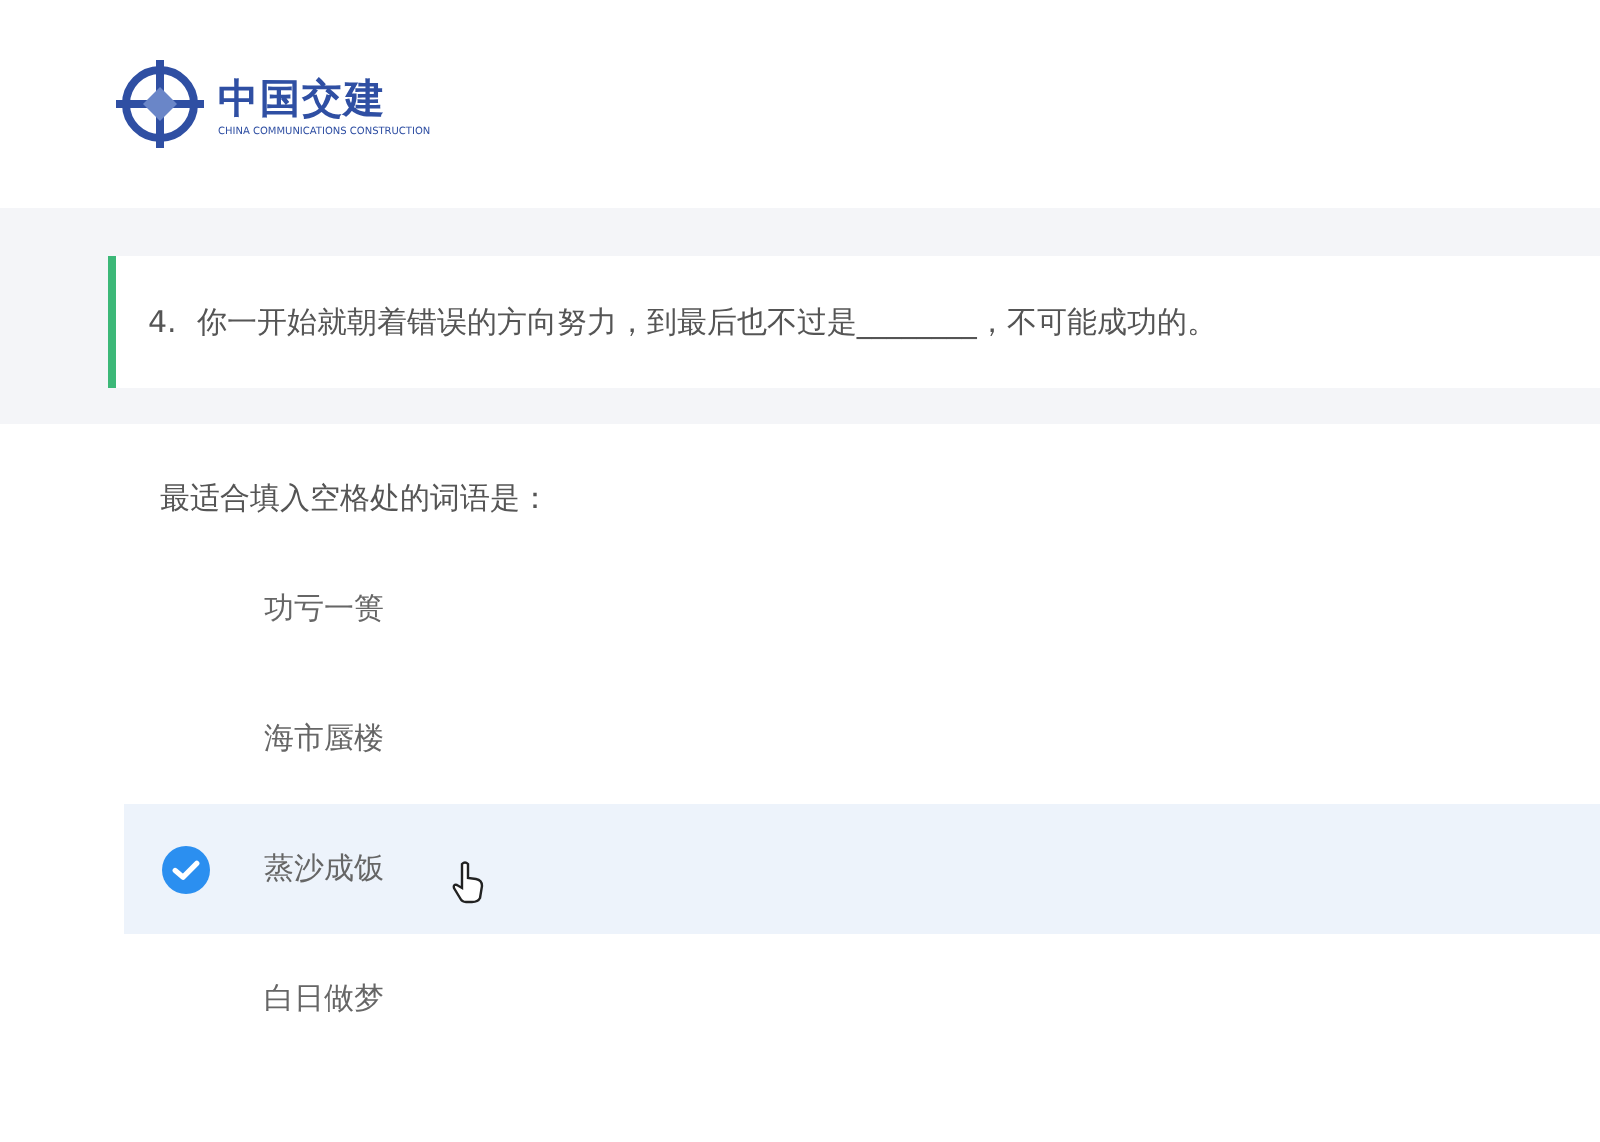  Describe the element at coordinates (862, 739) in the screenshot. I see `answer-option: 海市蜃楼` at that location.